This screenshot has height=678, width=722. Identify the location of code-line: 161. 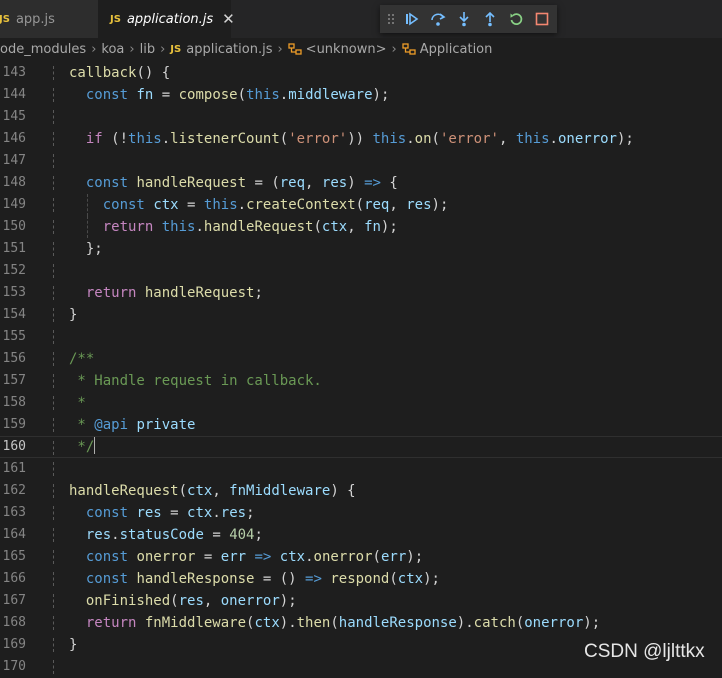
(361, 469).